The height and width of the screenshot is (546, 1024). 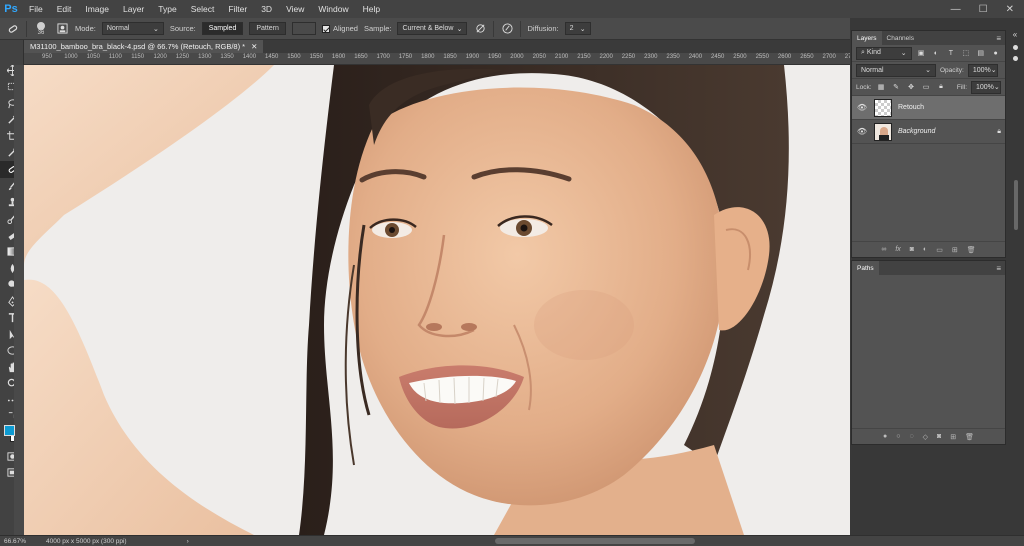 I want to click on mode-dropdown: Normal ⌄, so click(x=132, y=28).